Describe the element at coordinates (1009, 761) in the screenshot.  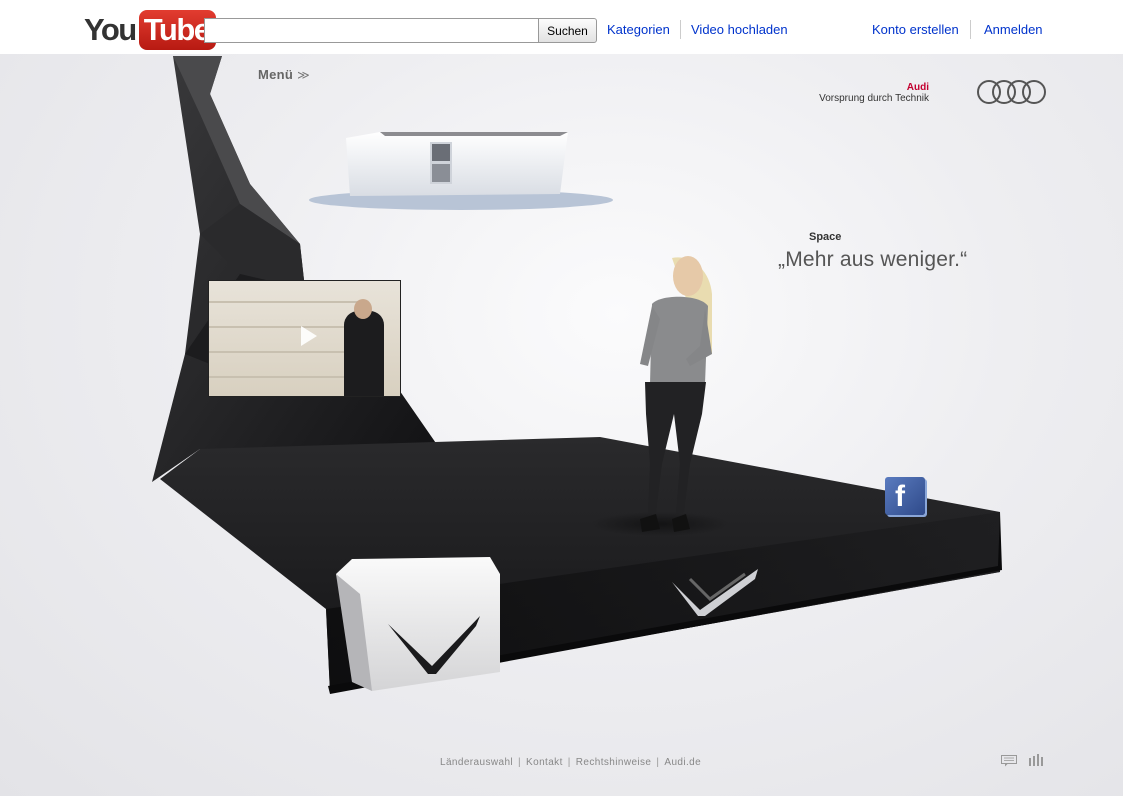
I see `chat-icon` at that location.